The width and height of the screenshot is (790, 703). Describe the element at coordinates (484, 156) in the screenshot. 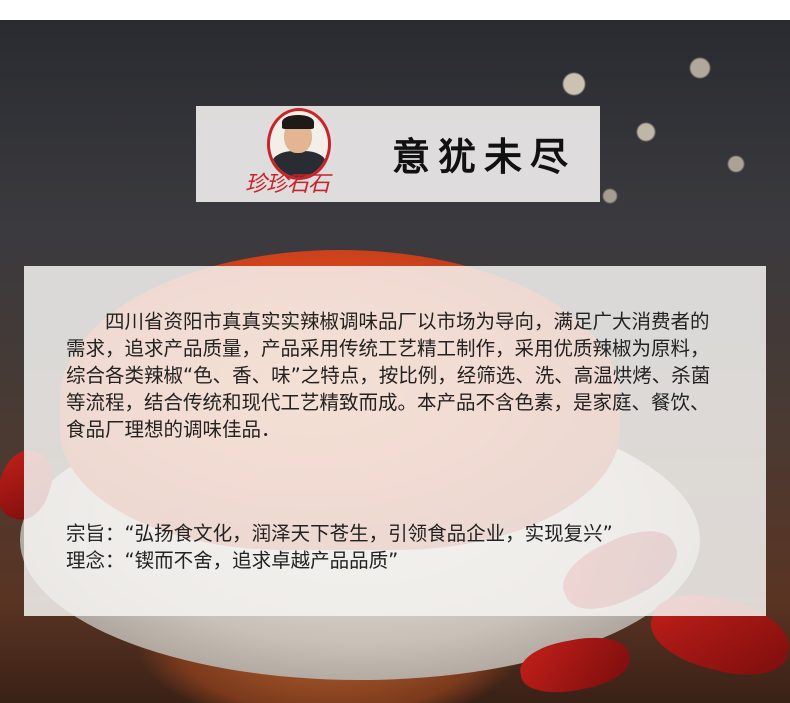

I see `page-title: 意犹未尽` at that location.